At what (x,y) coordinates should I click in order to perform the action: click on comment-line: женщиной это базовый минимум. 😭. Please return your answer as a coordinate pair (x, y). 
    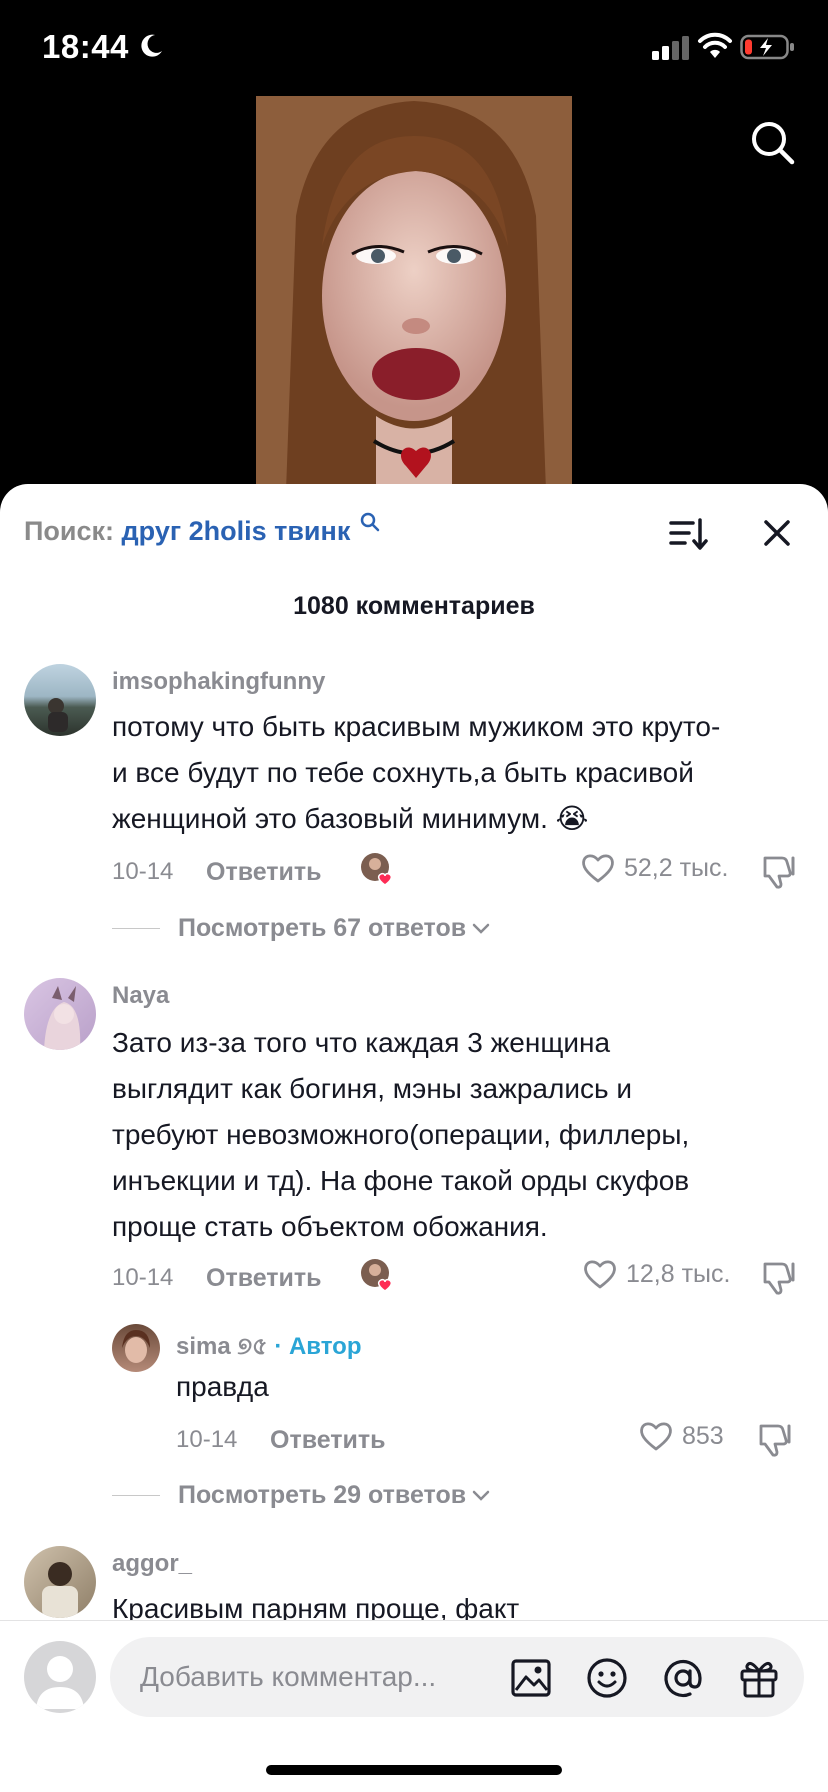
    Looking at the image, I should click on (350, 818).